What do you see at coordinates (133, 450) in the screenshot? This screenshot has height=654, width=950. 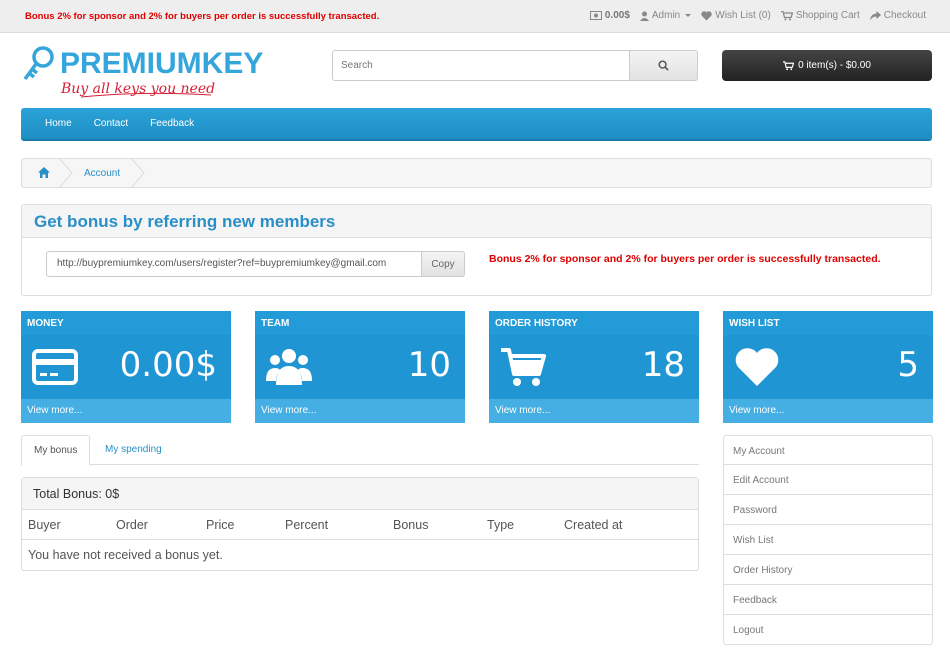 I see `tab-my-spending: My spending` at bounding box center [133, 450].